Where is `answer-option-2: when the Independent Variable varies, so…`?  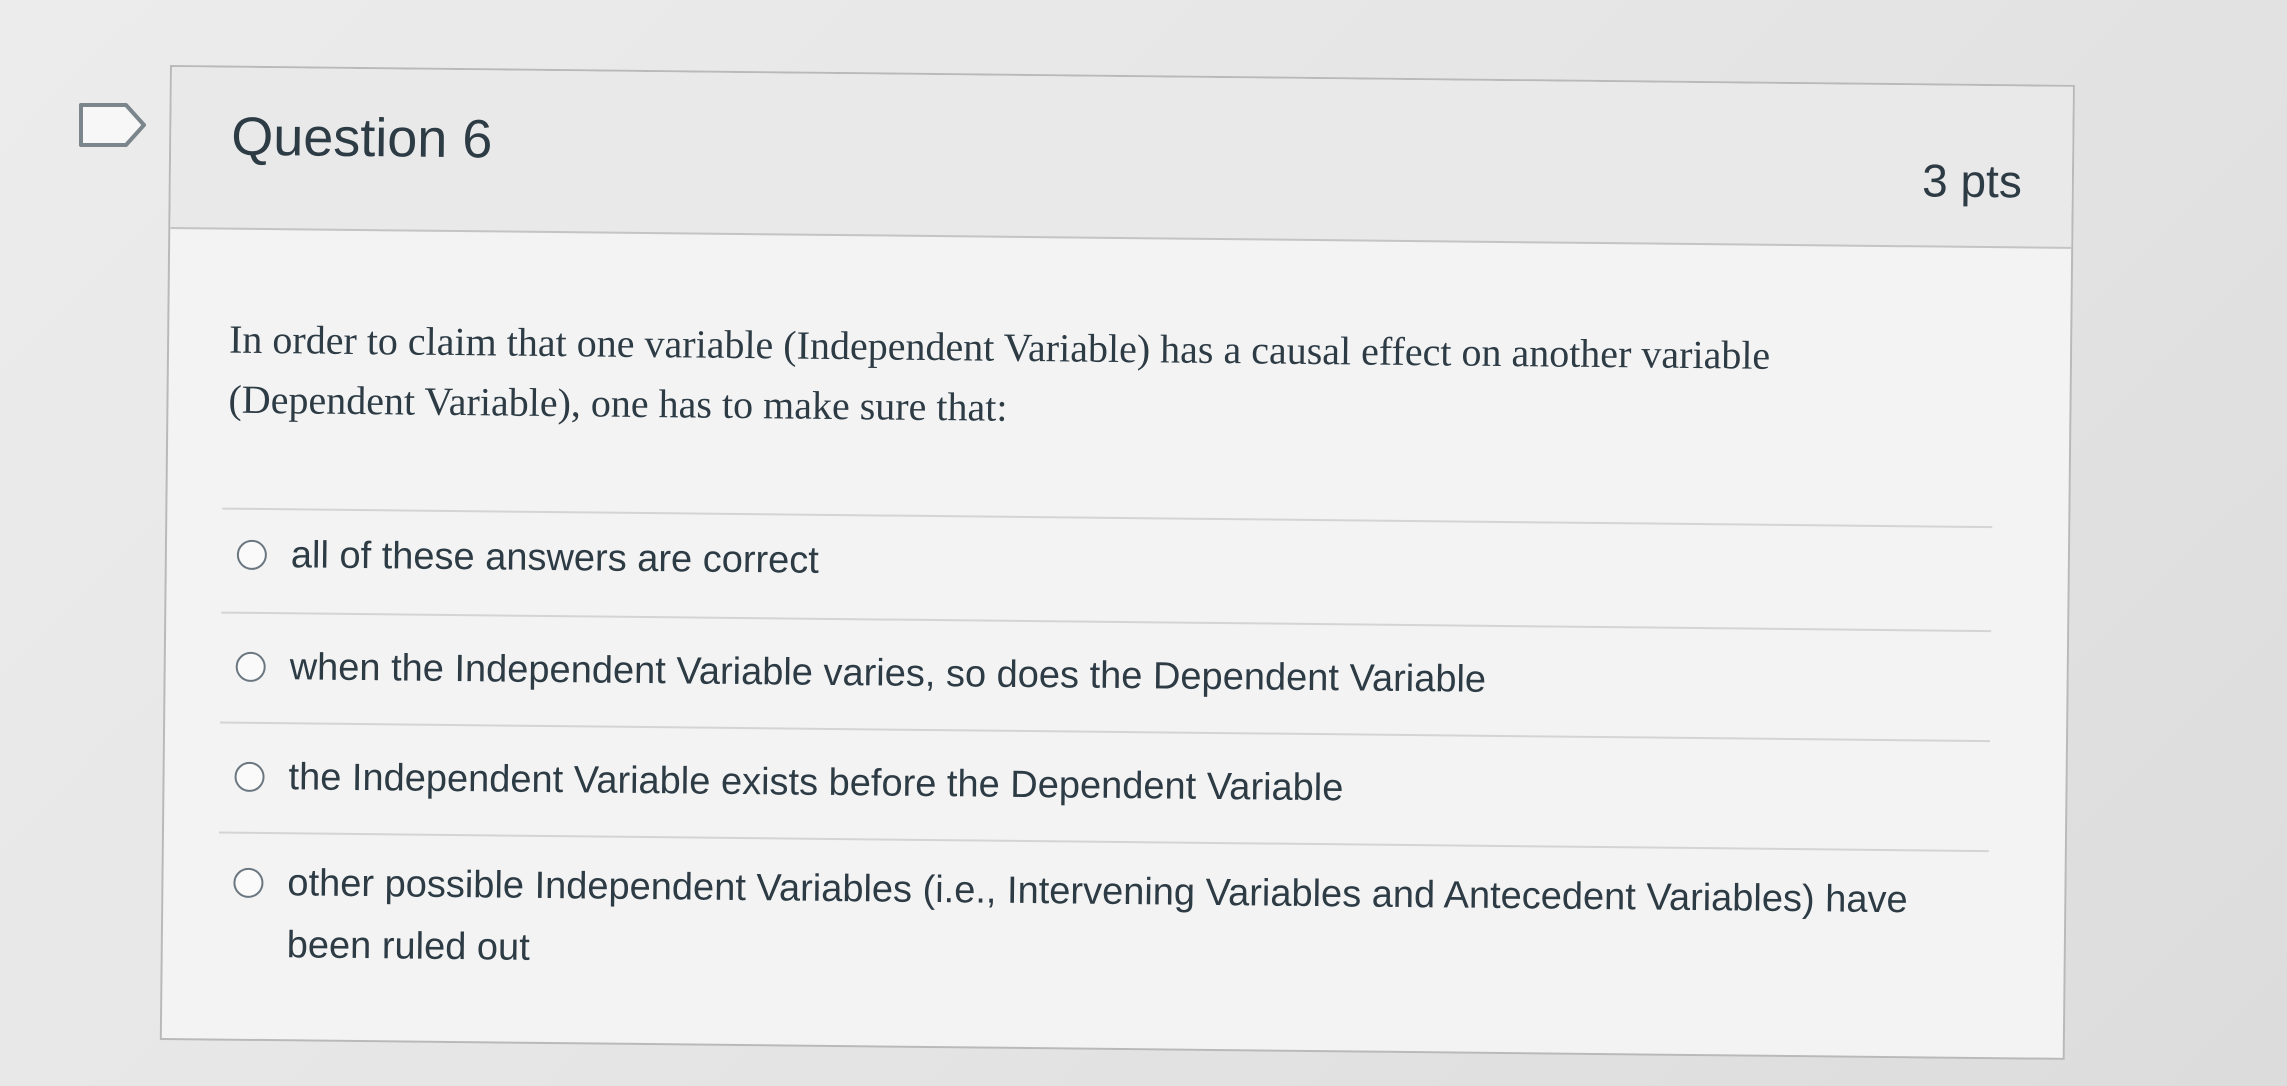 answer-option-2: when the Independent Variable varies, so… is located at coordinates (1085, 679).